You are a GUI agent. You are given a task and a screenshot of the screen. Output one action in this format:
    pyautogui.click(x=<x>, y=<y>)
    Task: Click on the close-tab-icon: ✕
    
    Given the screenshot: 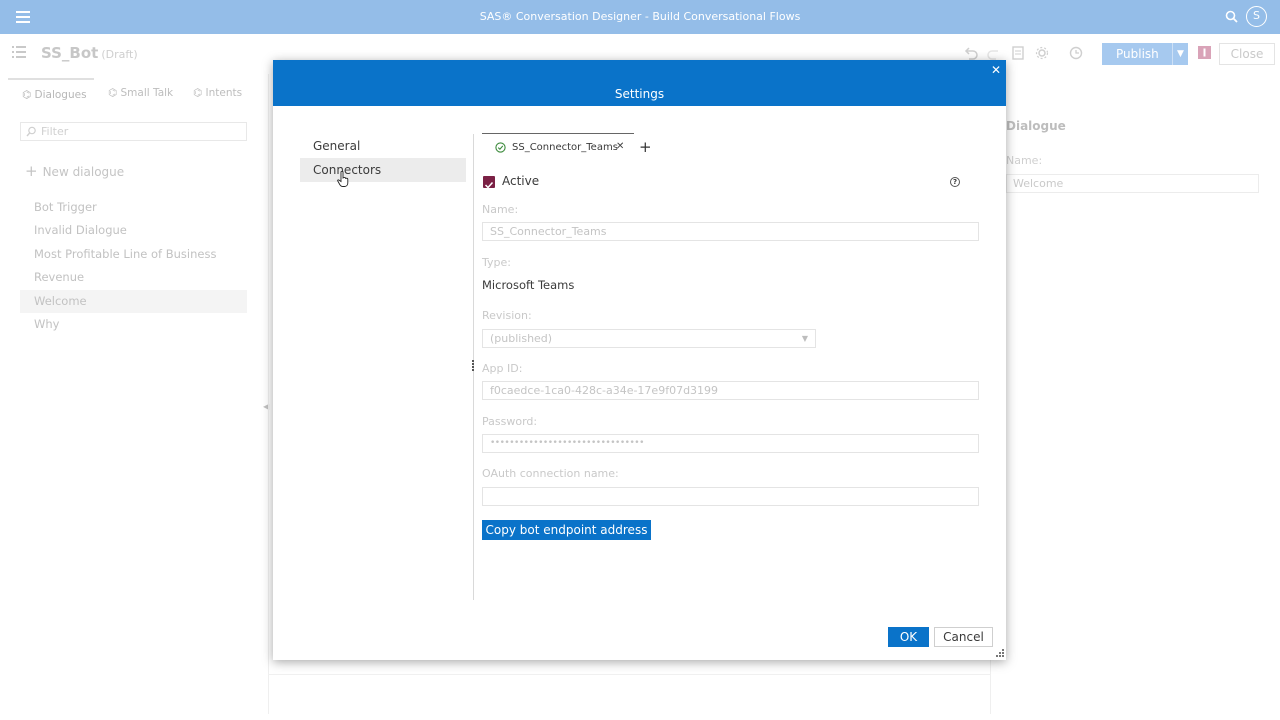 What is the action you would take?
    pyautogui.click(x=620, y=146)
    